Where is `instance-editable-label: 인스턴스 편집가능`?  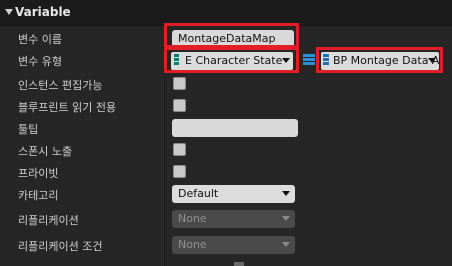
instance-editable-label: 인스턴스 편집가능 is located at coordinates (60, 85).